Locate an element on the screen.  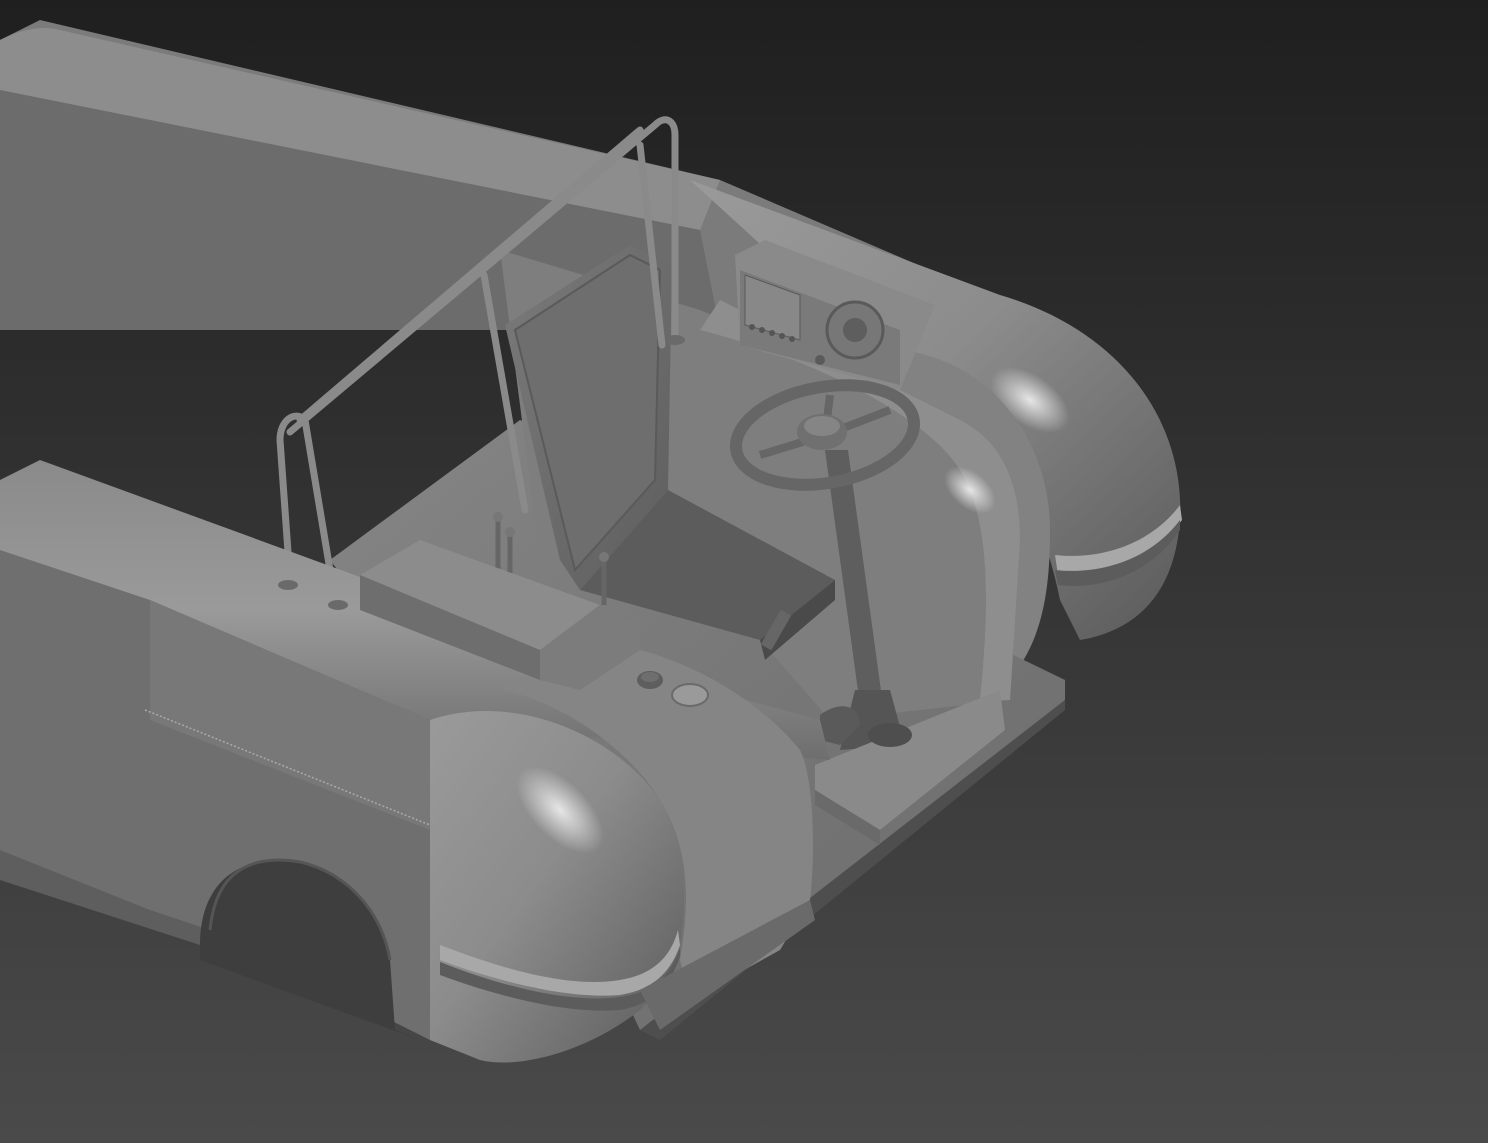
fuel-port is located at coordinates (690, 695).